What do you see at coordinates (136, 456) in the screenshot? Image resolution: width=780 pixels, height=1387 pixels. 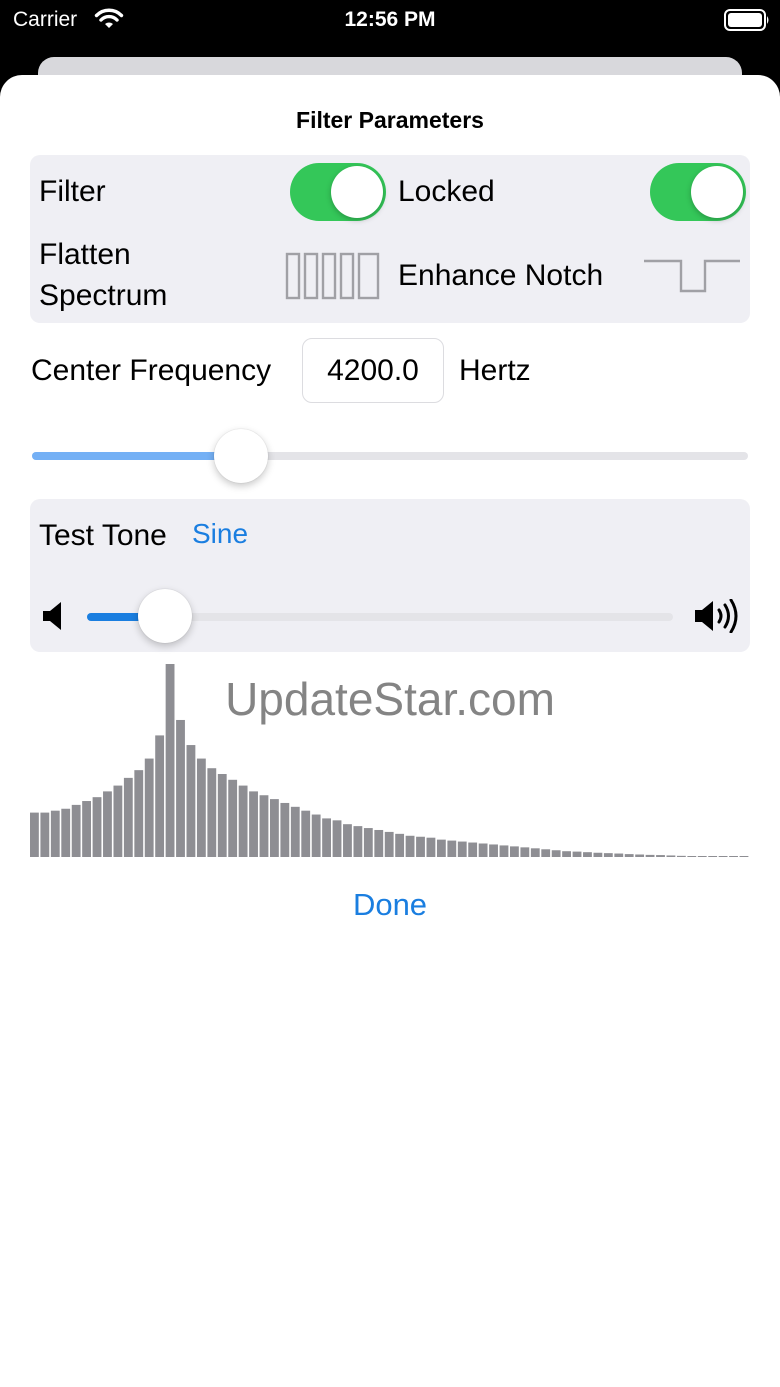 I see `slider-fill` at bounding box center [136, 456].